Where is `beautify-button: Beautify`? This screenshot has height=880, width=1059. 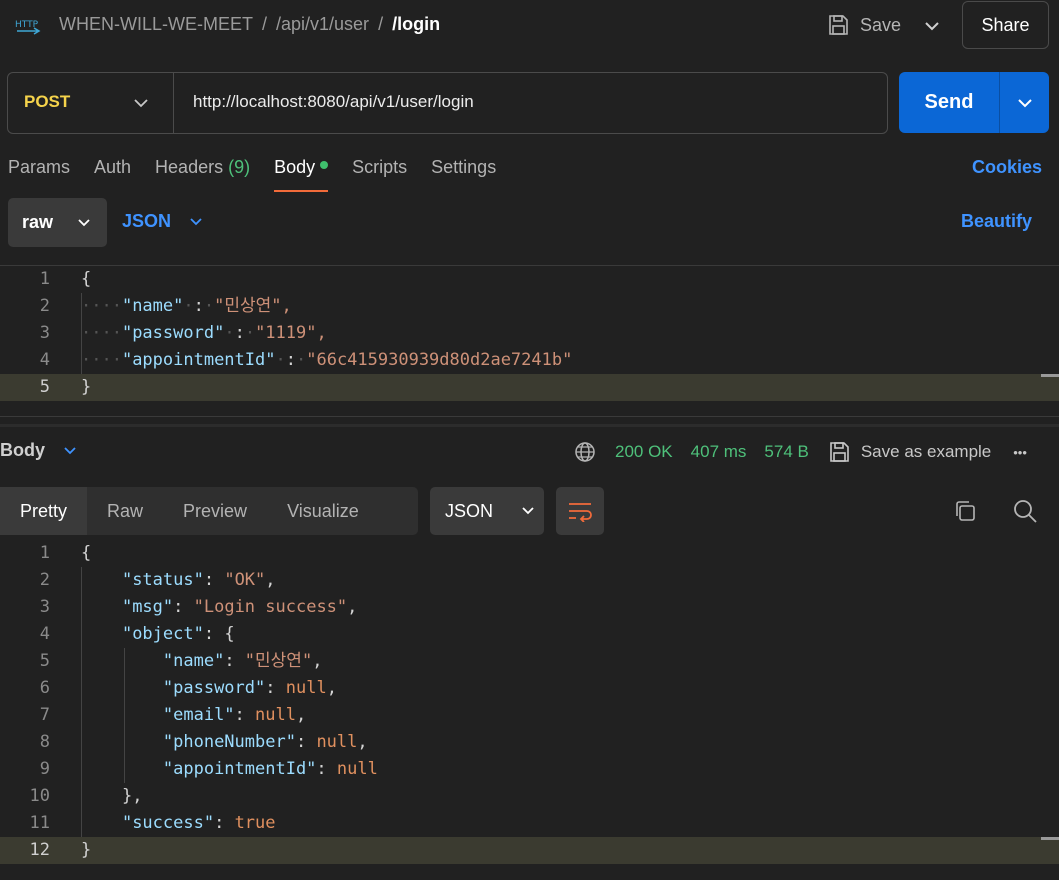 beautify-button: Beautify is located at coordinates (996, 221).